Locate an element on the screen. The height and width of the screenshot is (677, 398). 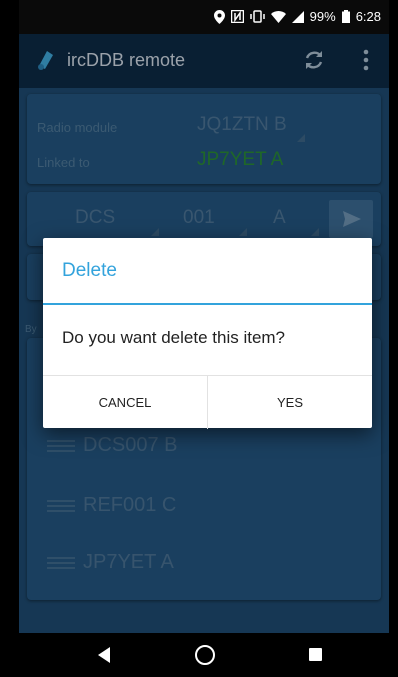
nfc-icon is located at coordinates (237, 16).